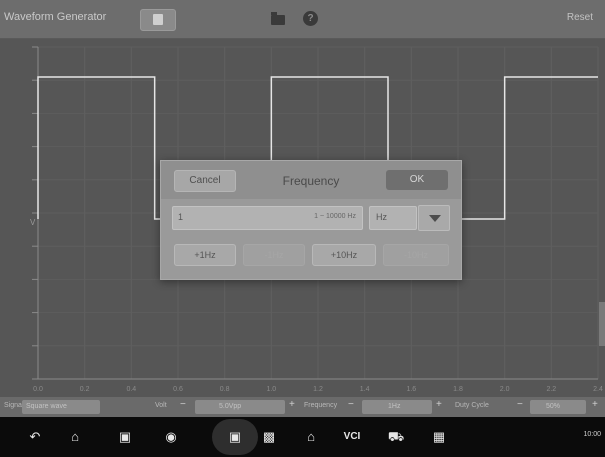 Image resolution: width=605 pixels, height=457 pixels. Describe the element at coordinates (302, 19) in the screenshot. I see `top-toolbar: Waveform Generator ? Reset` at that location.